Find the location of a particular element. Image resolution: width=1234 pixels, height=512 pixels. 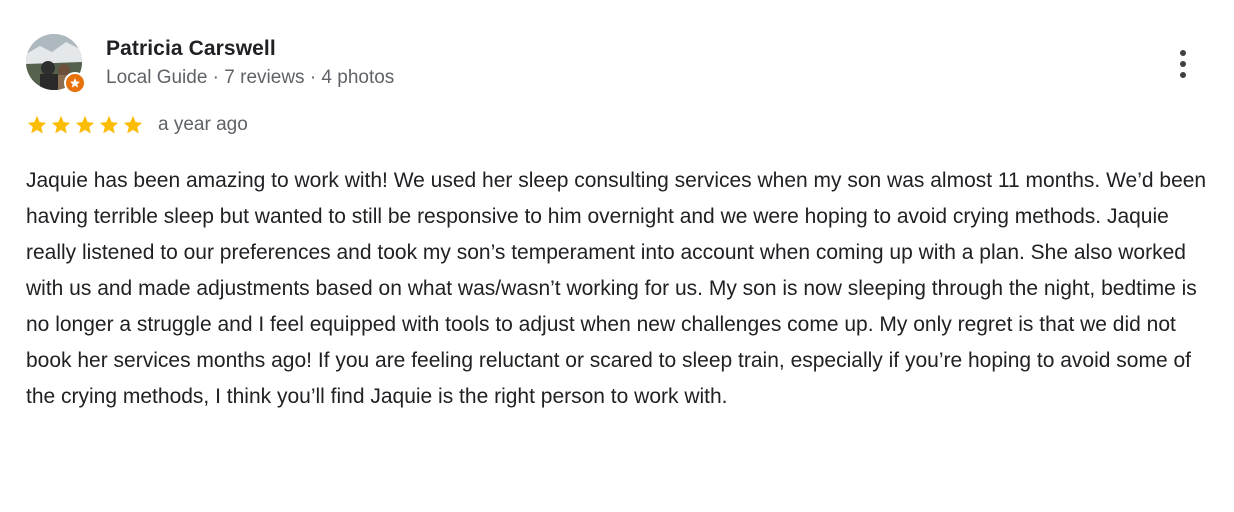

star-rating is located at coordinates (85, 125).